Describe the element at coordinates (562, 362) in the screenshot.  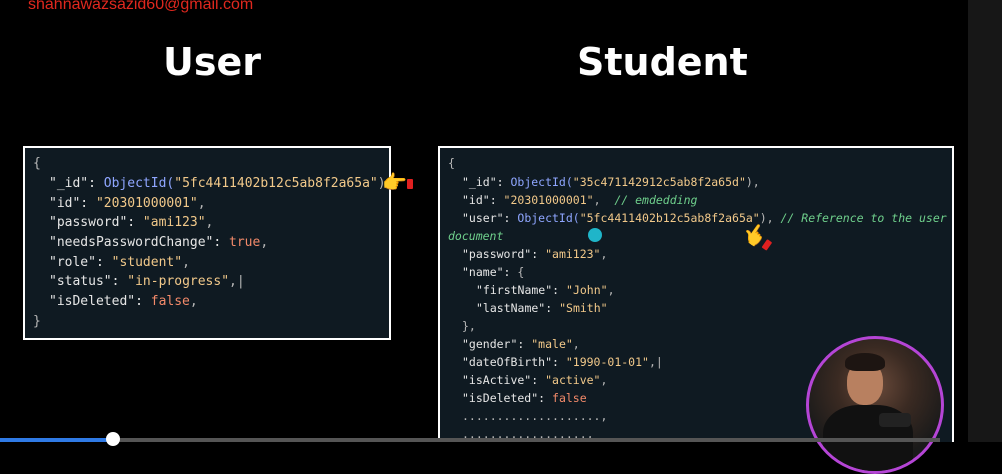
I see `code-line: "dateOfBirth": "1990-01-01",|` at that location.